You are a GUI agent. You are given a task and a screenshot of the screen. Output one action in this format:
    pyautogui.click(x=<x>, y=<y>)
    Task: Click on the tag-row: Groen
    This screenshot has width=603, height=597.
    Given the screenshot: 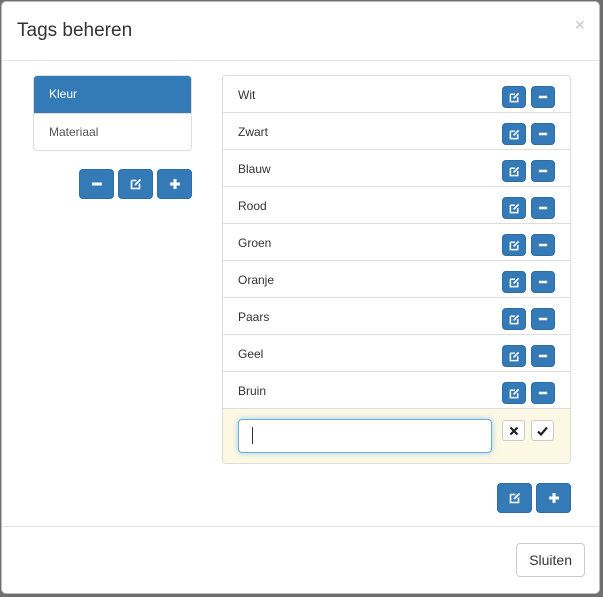 What is the action you would take?
    pyautogui.click(x=396, y=242)
    